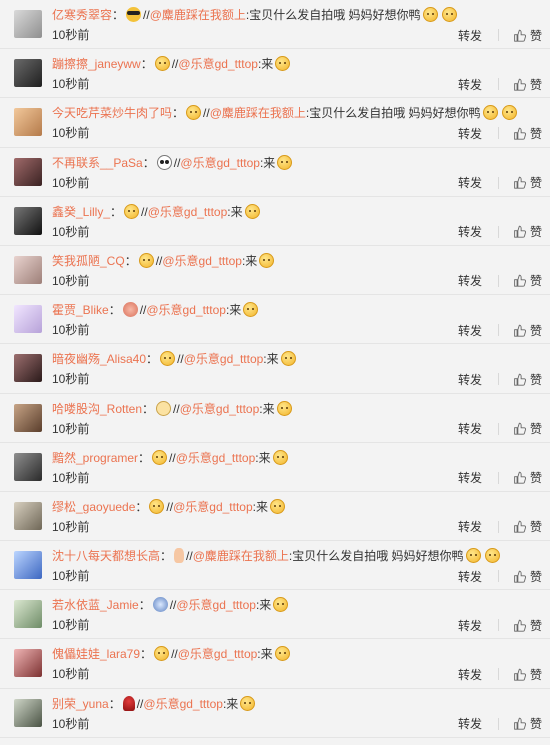 This screenshot has width=550, height=745. What do you see at coordinates (96, 64) in the screenshot?
I see `username-link: 蹦擦擦_janeyww` at bounding box center [96, 64].